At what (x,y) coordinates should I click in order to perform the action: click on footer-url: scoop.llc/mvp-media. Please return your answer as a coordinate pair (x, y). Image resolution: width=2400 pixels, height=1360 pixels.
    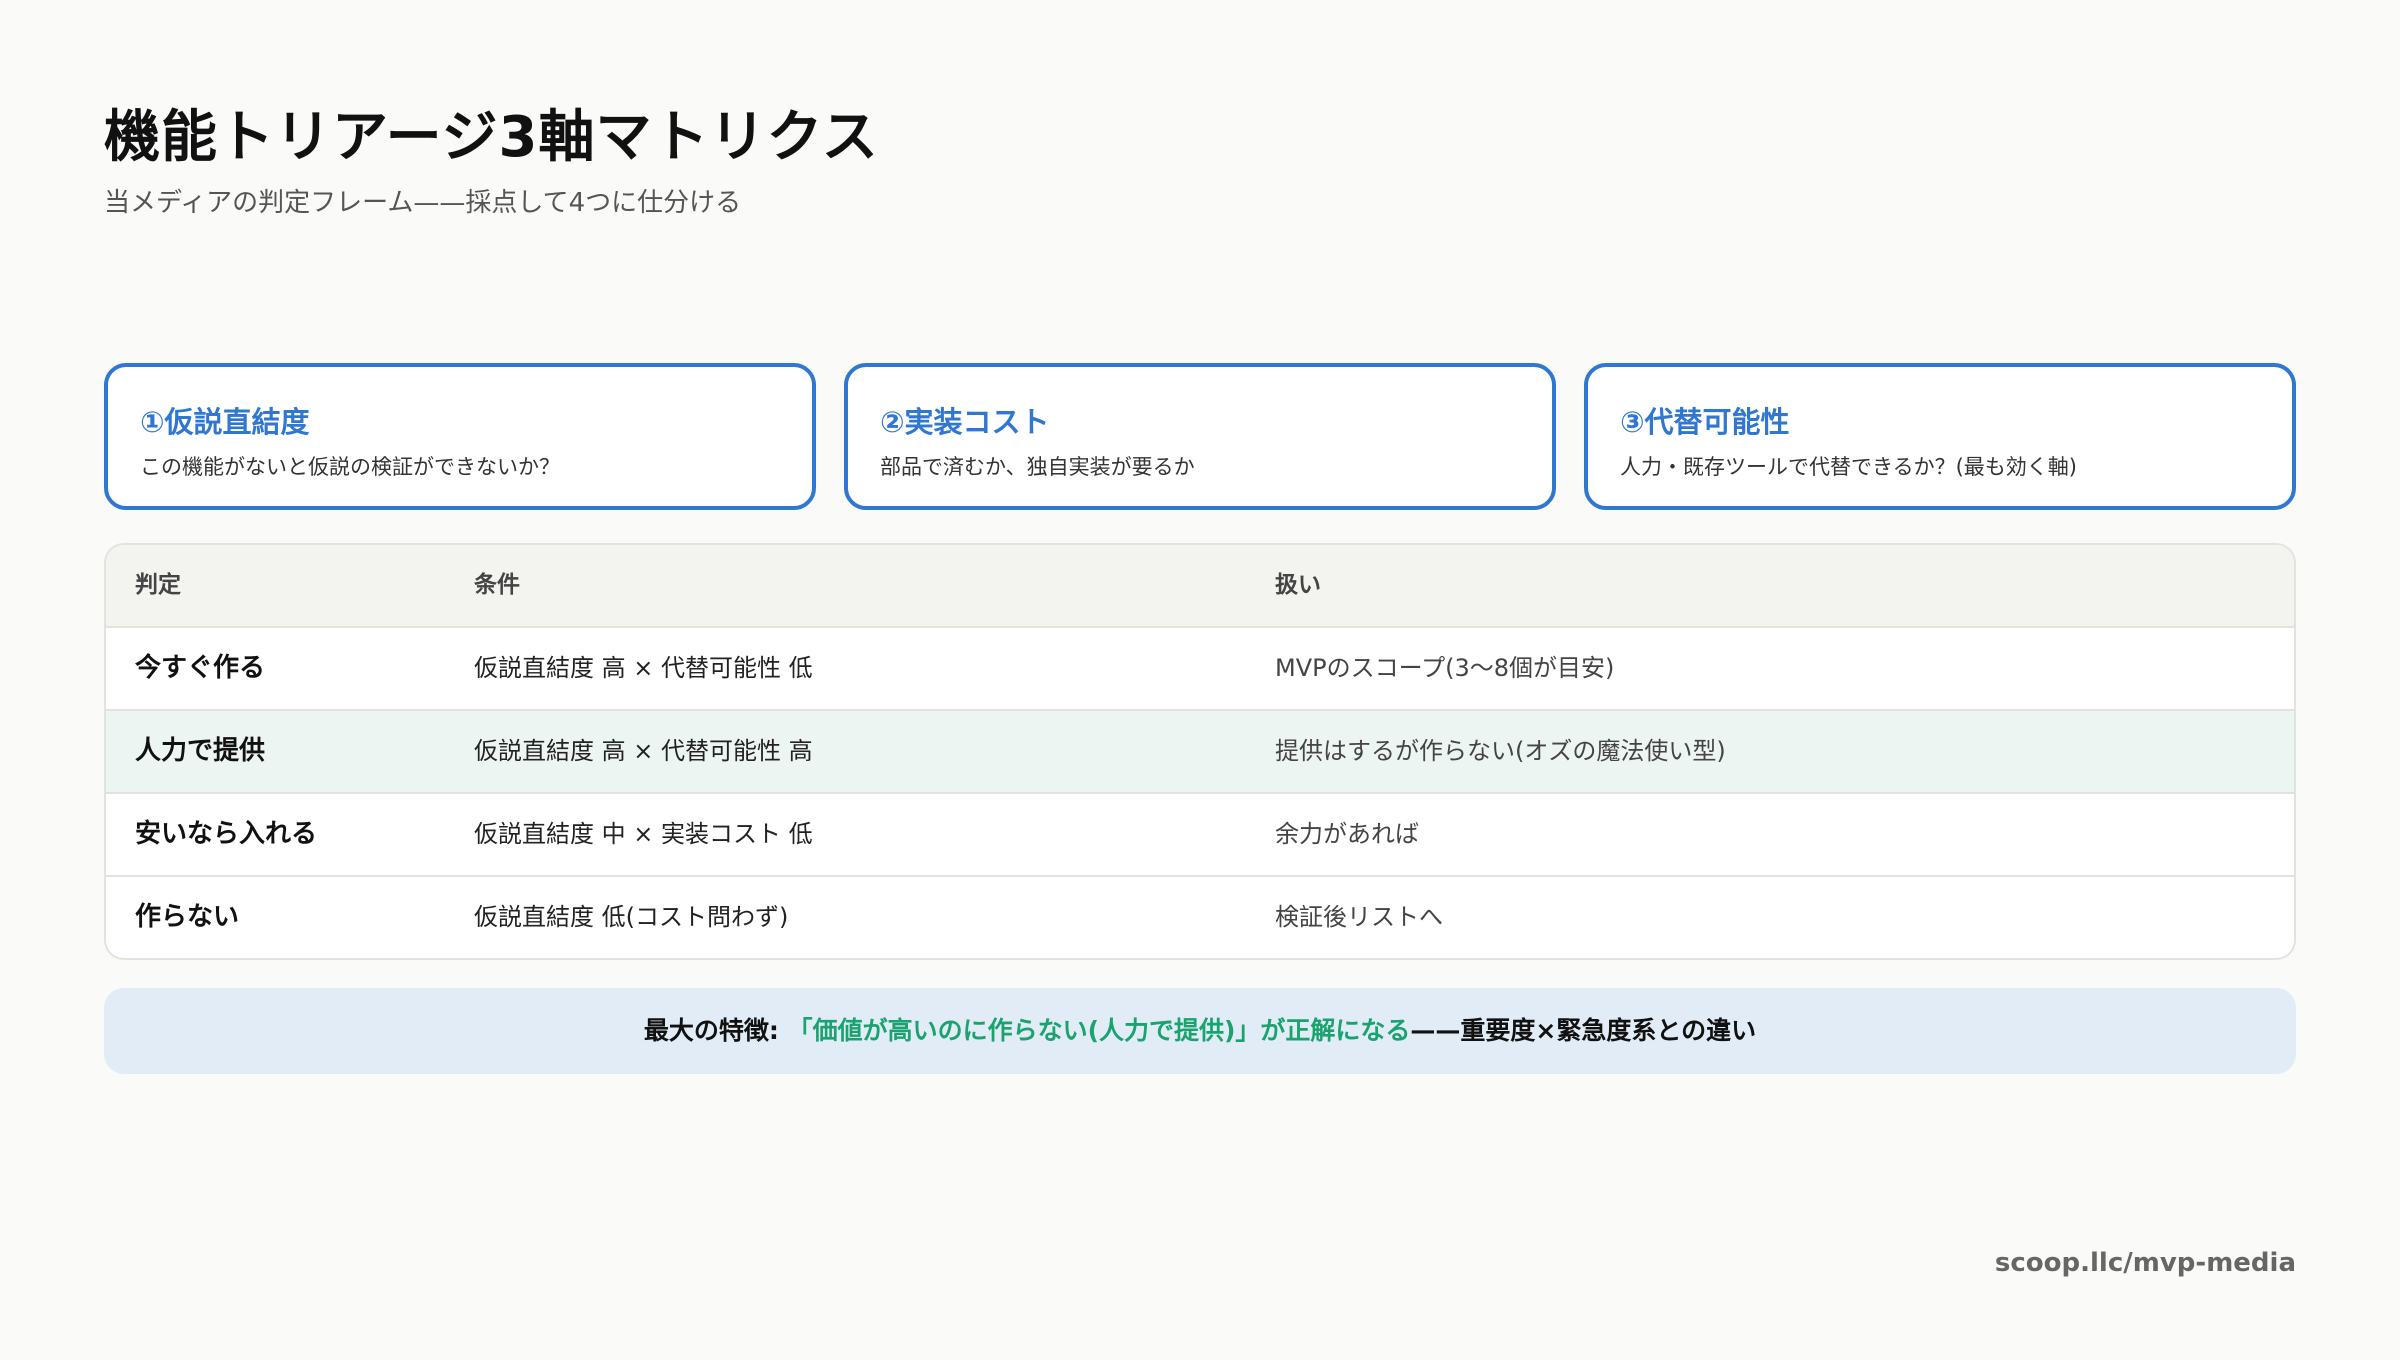
    Looking at the image, I should click on (2145, 1263).